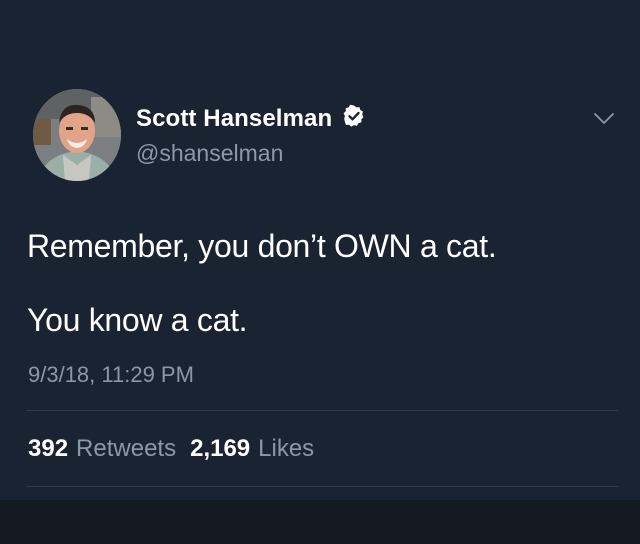  I want to click on tweet-text-line-1: Remember, you don’t OWN a cat., so click(262, 246).